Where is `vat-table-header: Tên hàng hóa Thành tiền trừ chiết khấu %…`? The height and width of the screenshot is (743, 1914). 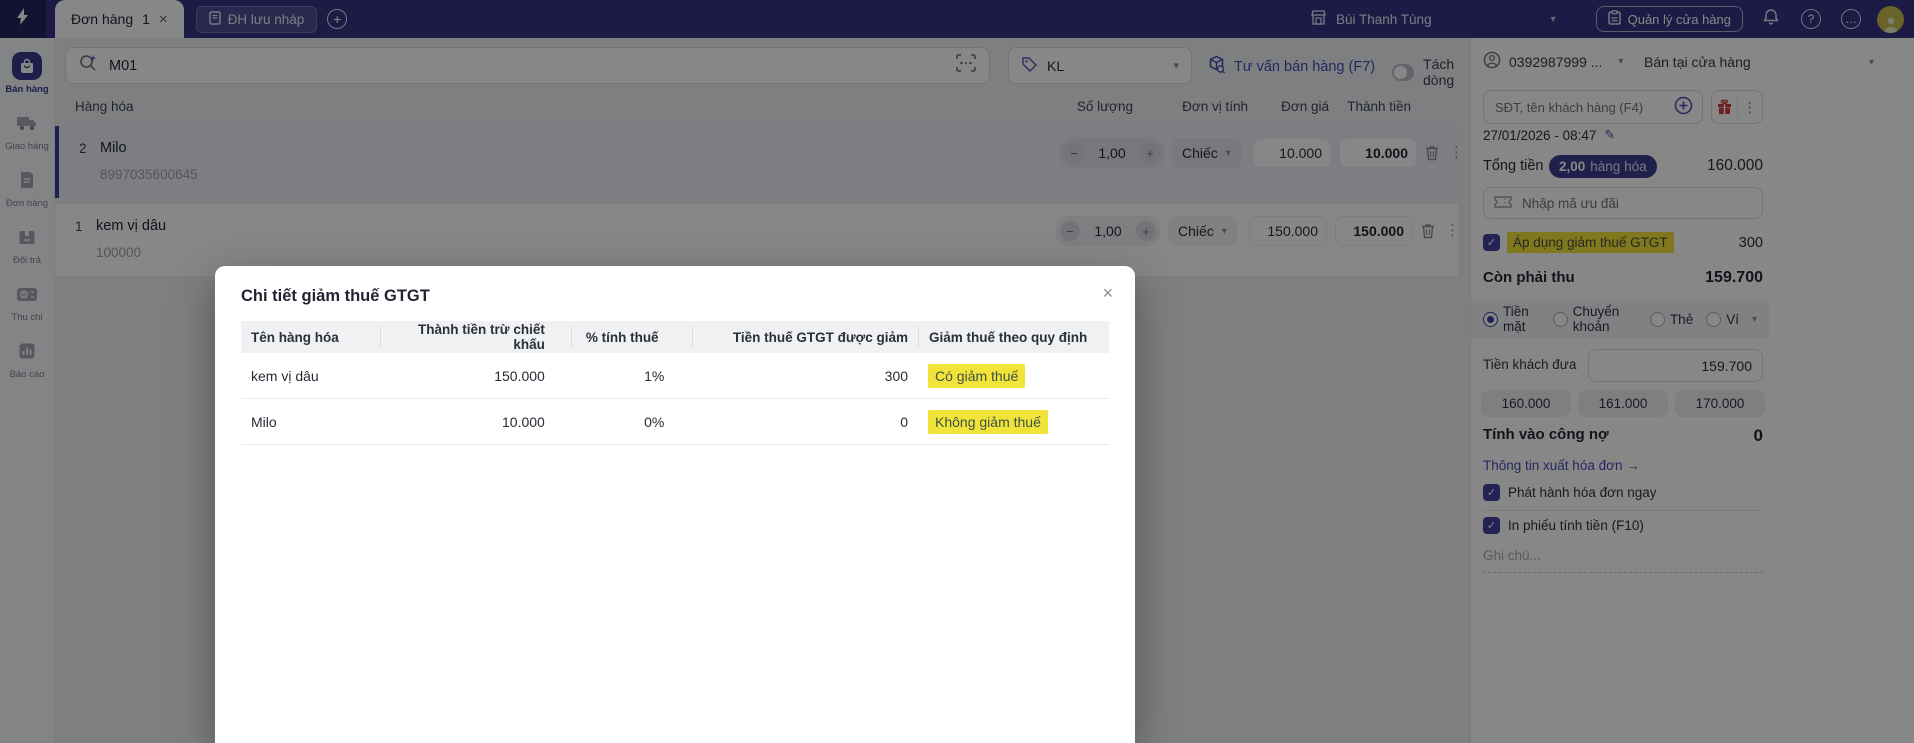
vat-table-header: Tên hàng hóa Thành tiền trừ chiết khấu %… is located at coordinates (675, 337).